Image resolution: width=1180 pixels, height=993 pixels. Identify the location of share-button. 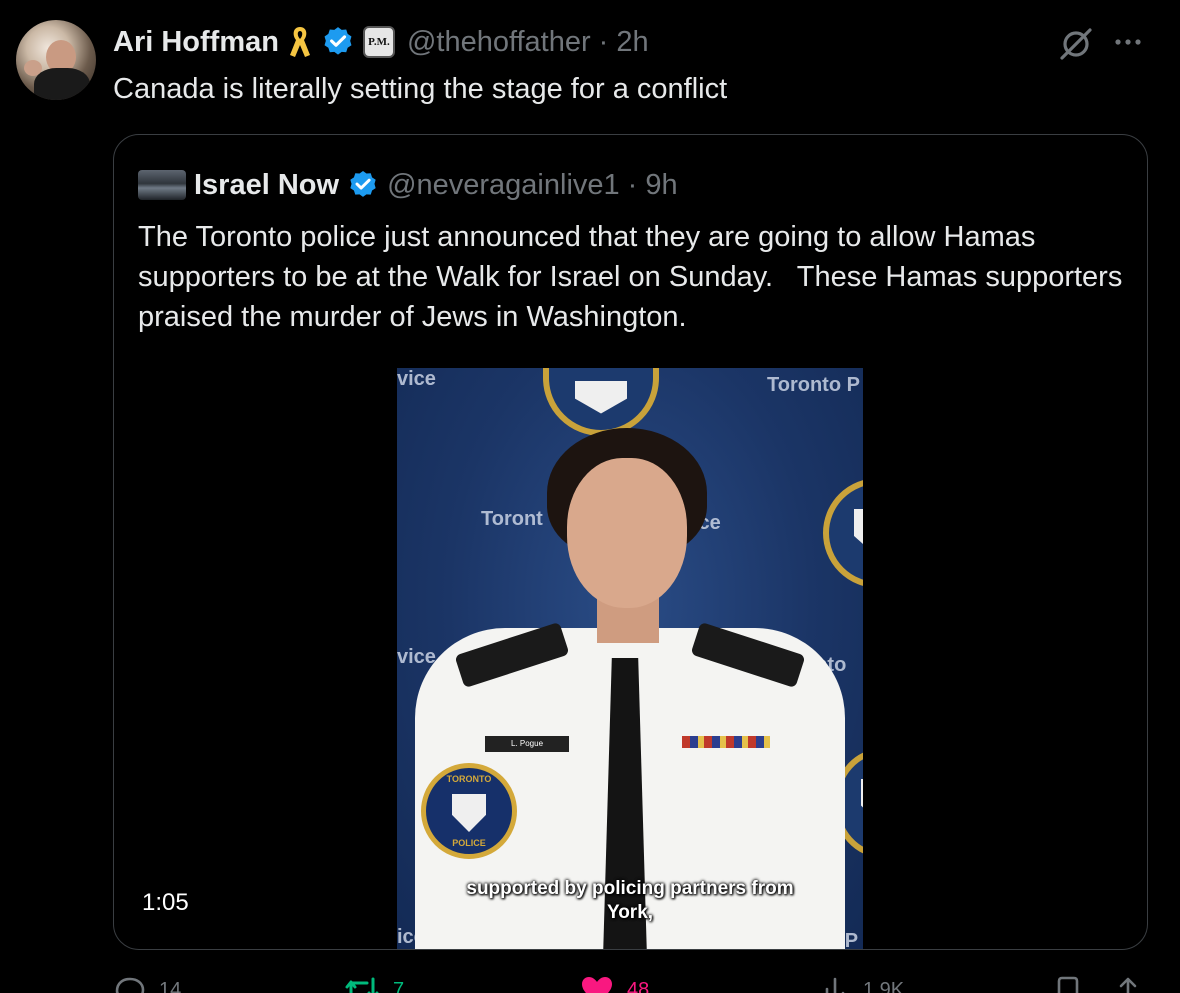
(1128, 984).